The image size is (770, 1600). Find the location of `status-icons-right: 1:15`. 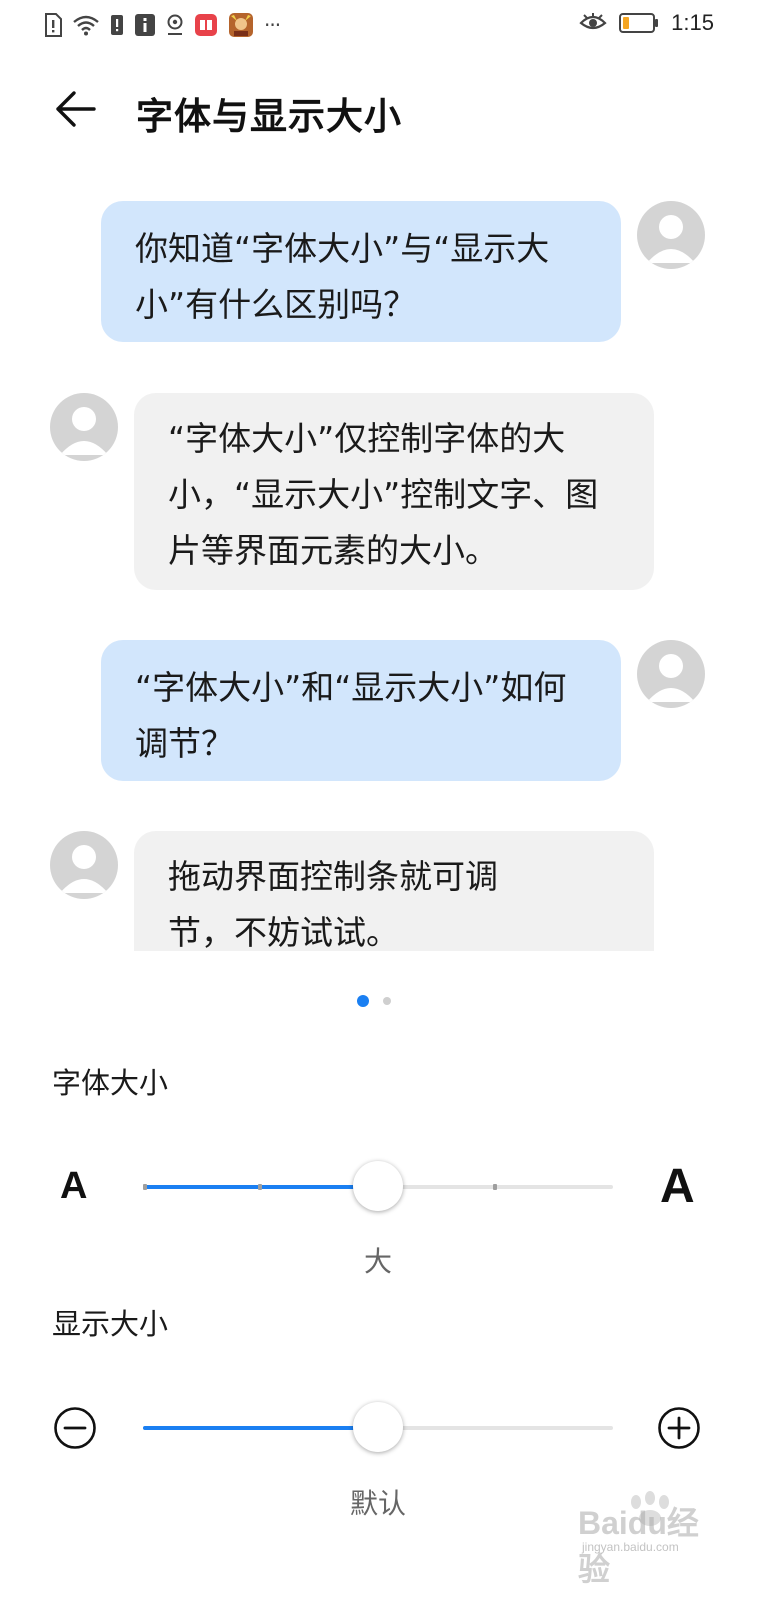

status-icons-right: 1:15 is located at coordinates (646, 23).